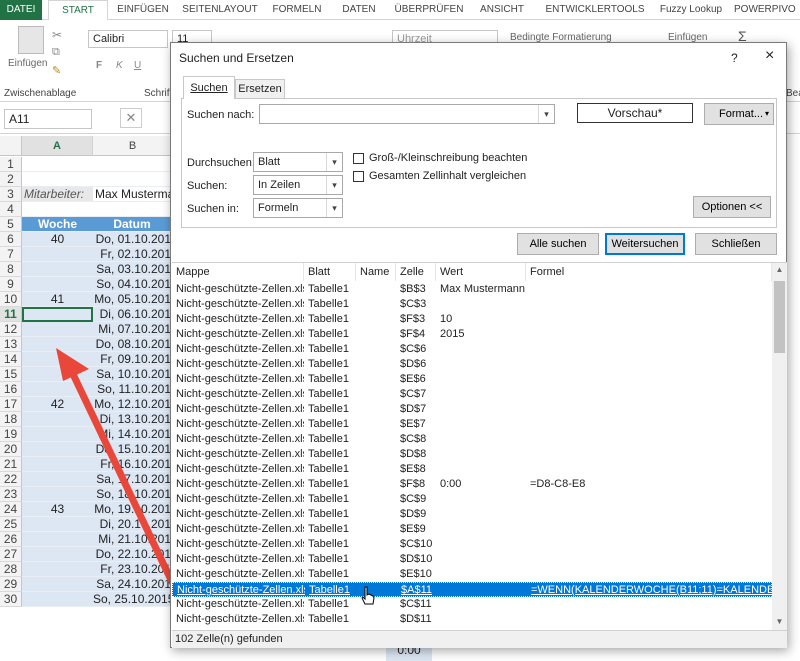  I want to click on result-row: Nicht-geschützte-Zellen.xlsx Tabelle1 $D$7, so click(472, 409).